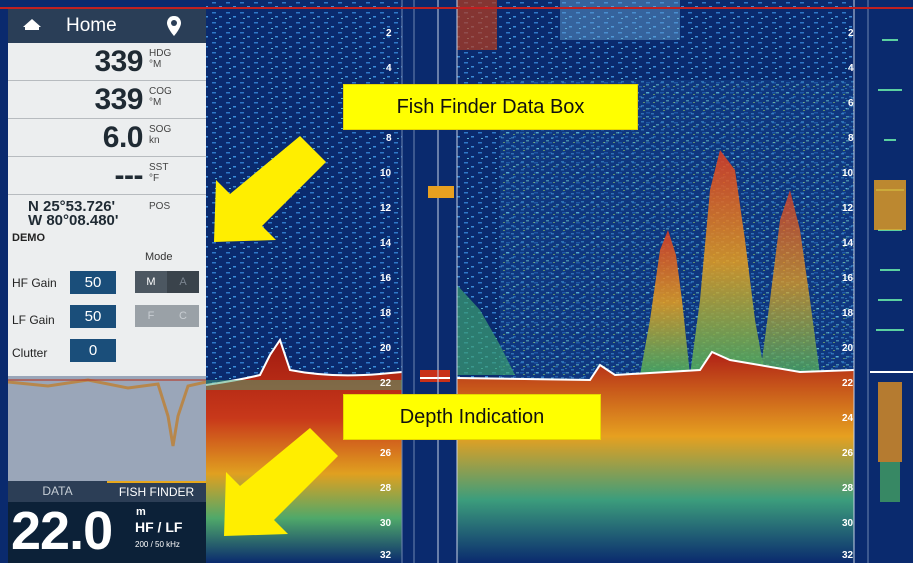 The width and height of the screenshot is (913, 563). I want to click on arrow-to-depth, so click(281, 482).